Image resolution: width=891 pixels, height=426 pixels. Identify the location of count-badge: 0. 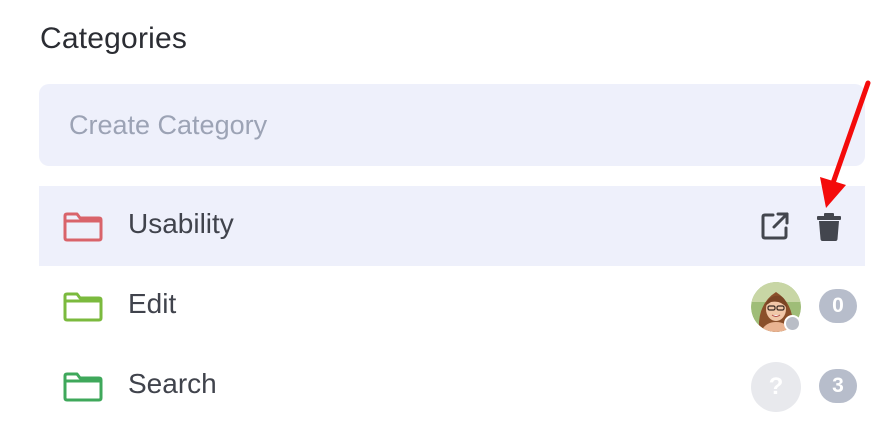
(838, 306).